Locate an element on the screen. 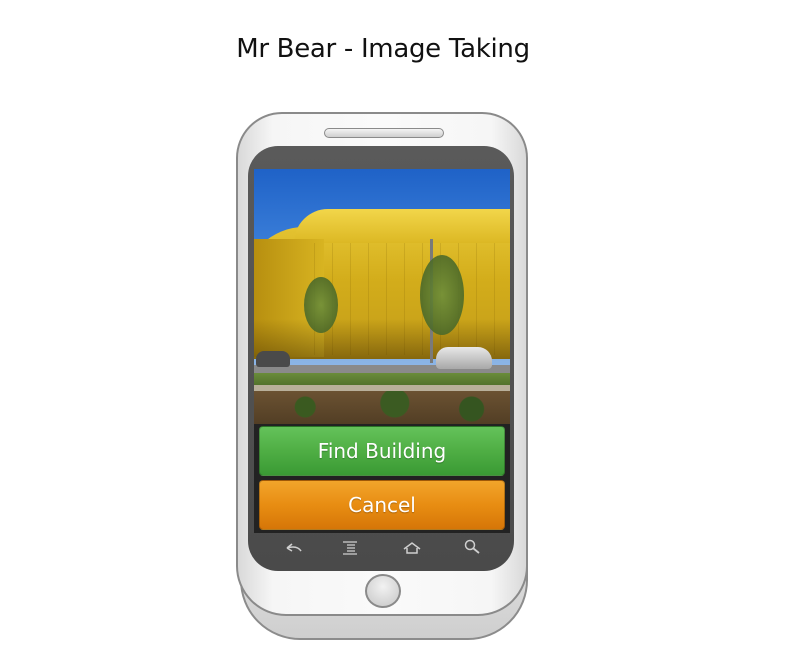  android-navbar is located at coordinates (382, 548).